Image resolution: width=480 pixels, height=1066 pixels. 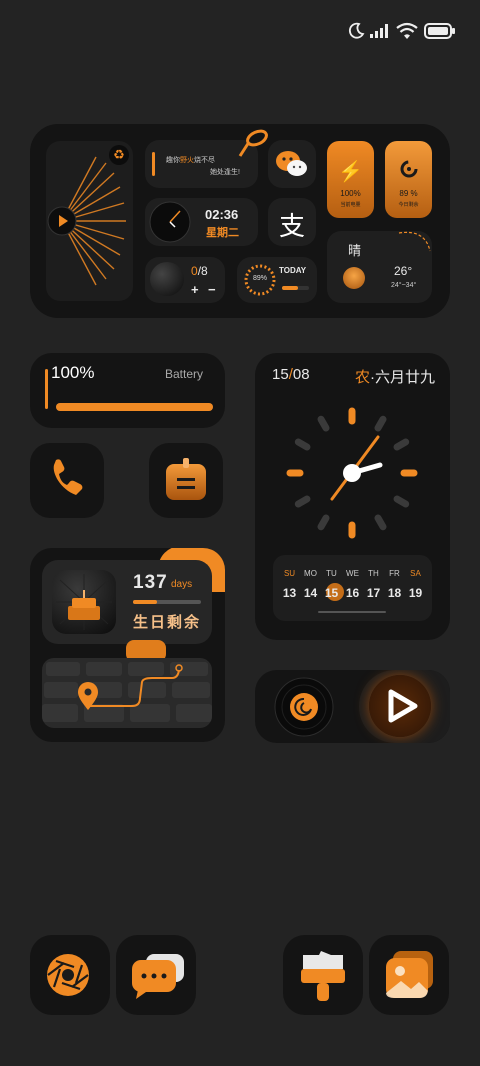 I want to click on signal-icon, so click(x=379, y=31).